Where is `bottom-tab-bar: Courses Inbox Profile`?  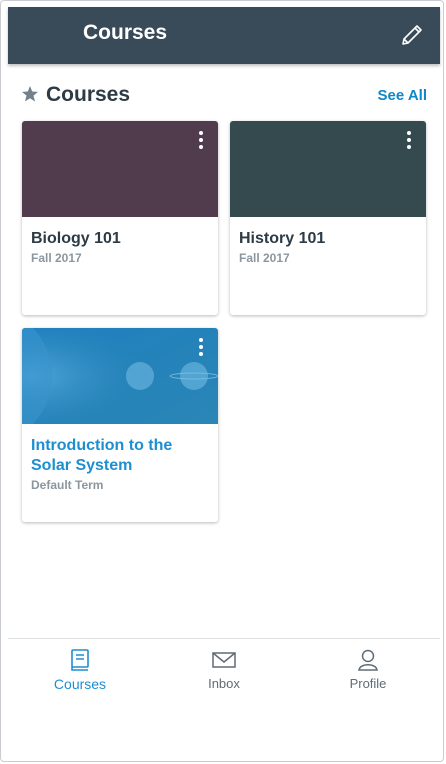 bottom-tab-bar: Courses Inbox Profile is located at coordinates (224, 669).